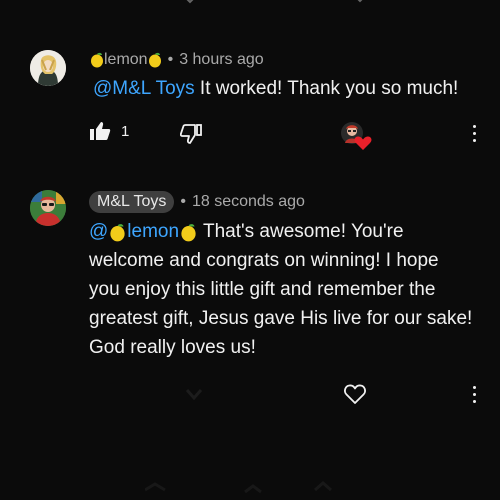 The height and width of the screenshot is (500, 500). I want to click on previous-comment-actions, so click(250, 5).